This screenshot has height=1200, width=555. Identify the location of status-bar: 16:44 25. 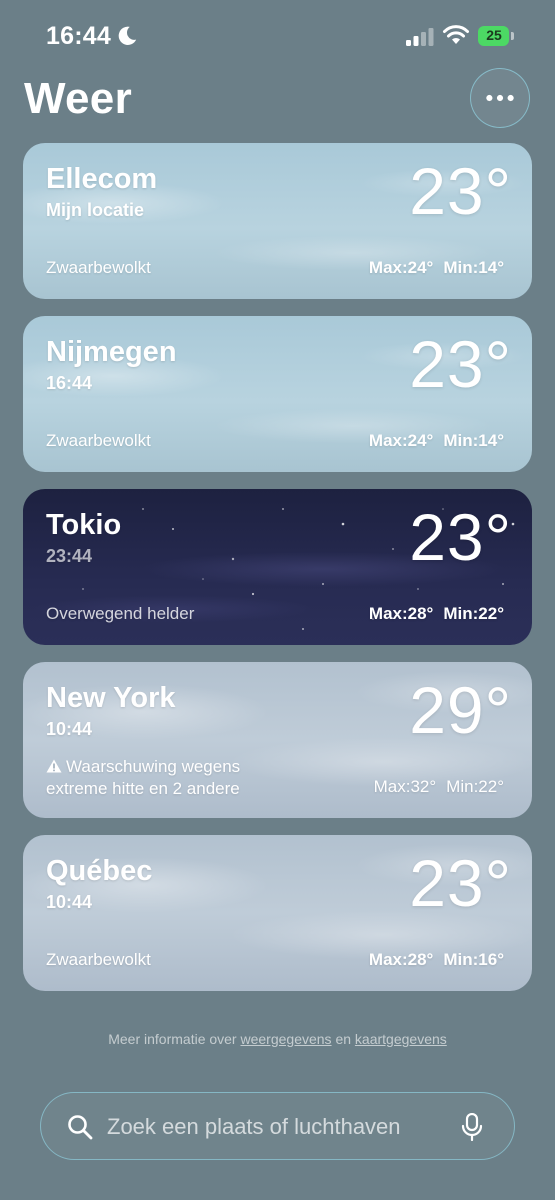
(277, 36).